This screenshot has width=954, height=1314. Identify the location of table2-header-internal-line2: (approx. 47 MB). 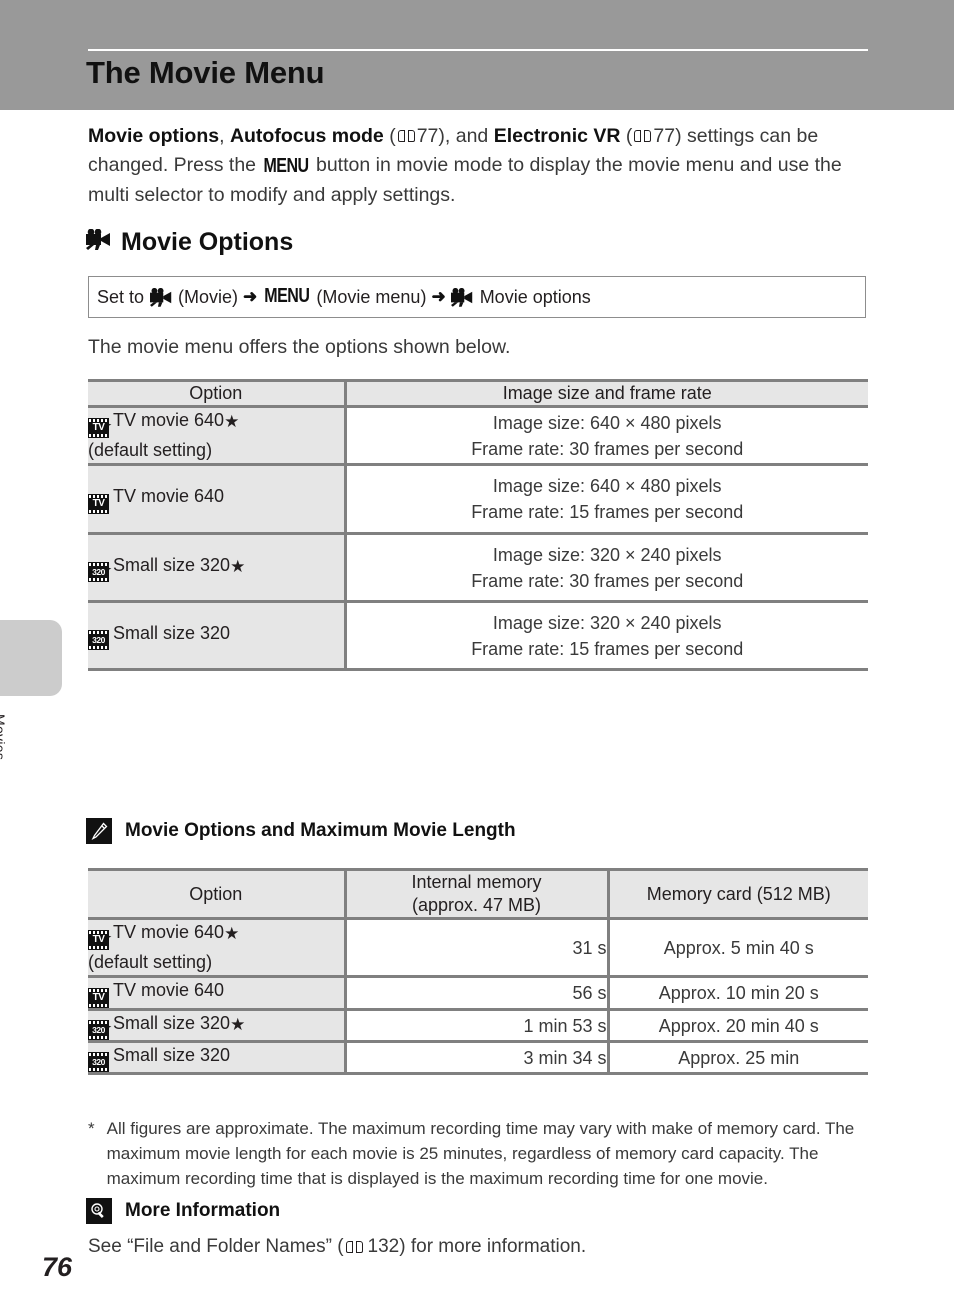
(476, 905).